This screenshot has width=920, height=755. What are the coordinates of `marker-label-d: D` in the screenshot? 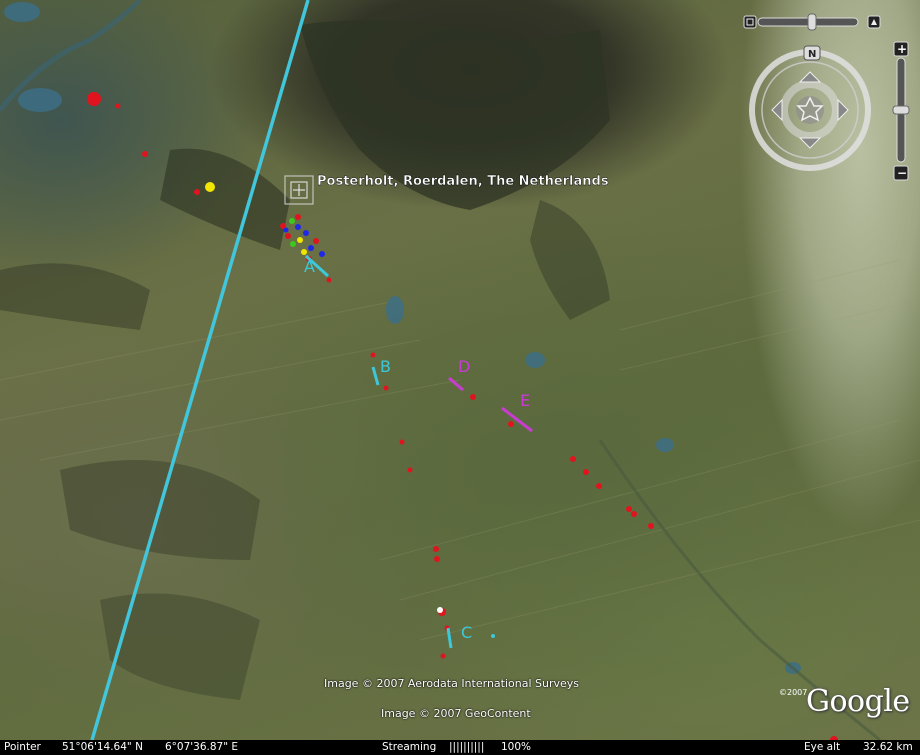 It's located at (464, 366).